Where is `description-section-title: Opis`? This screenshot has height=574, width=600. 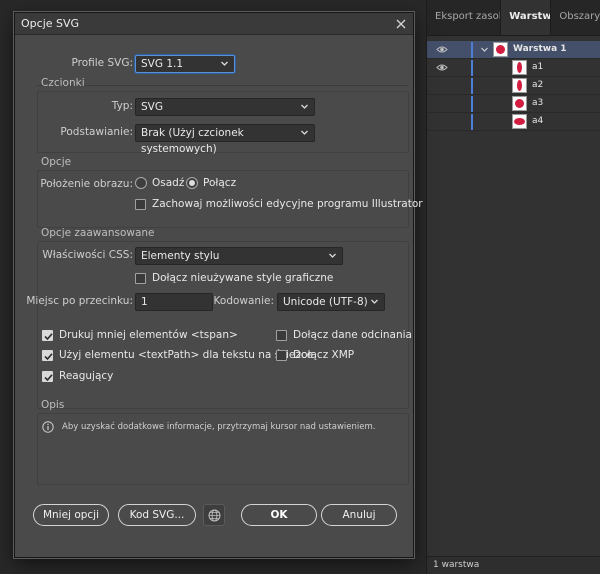 description-section-title: Opis is located at coordinates (53, 405).